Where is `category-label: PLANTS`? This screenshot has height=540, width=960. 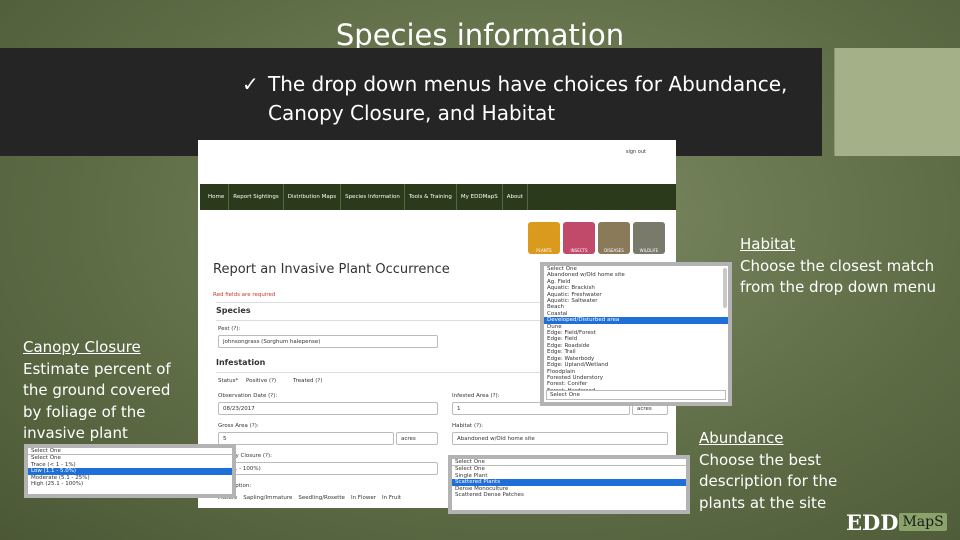
category-label: PLANTS is located at coordinates (544, 250).